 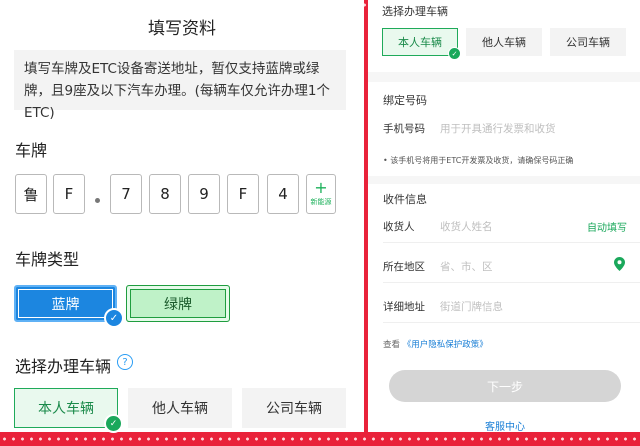 I want to click on shipping-section-title: 收件信息, so click(x=405, y=199).